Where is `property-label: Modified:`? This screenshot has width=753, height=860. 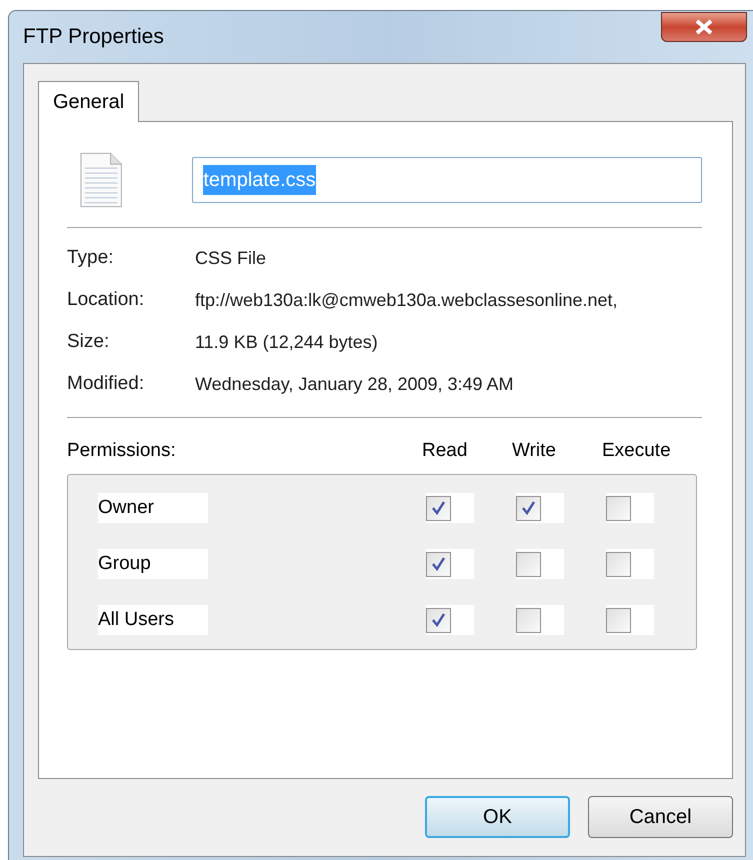 property-label: Modified: is located at coordinates (106, 384).